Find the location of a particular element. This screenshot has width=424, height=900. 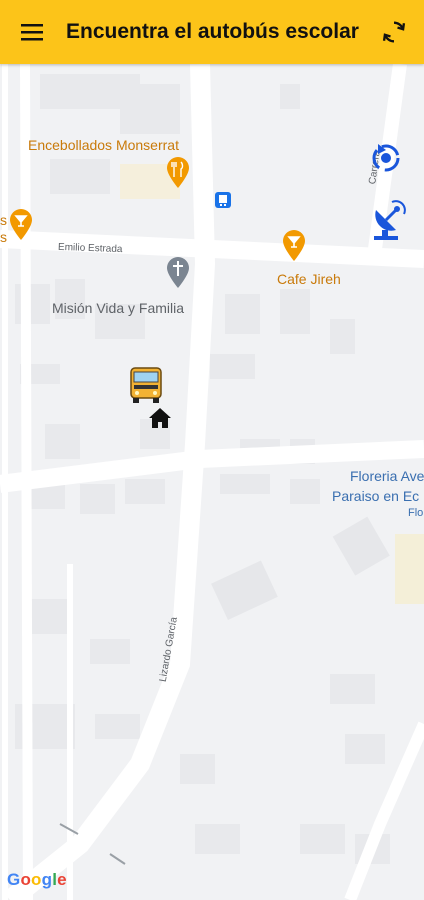

cafe-pin-icon is located at coordinates (294, 246).